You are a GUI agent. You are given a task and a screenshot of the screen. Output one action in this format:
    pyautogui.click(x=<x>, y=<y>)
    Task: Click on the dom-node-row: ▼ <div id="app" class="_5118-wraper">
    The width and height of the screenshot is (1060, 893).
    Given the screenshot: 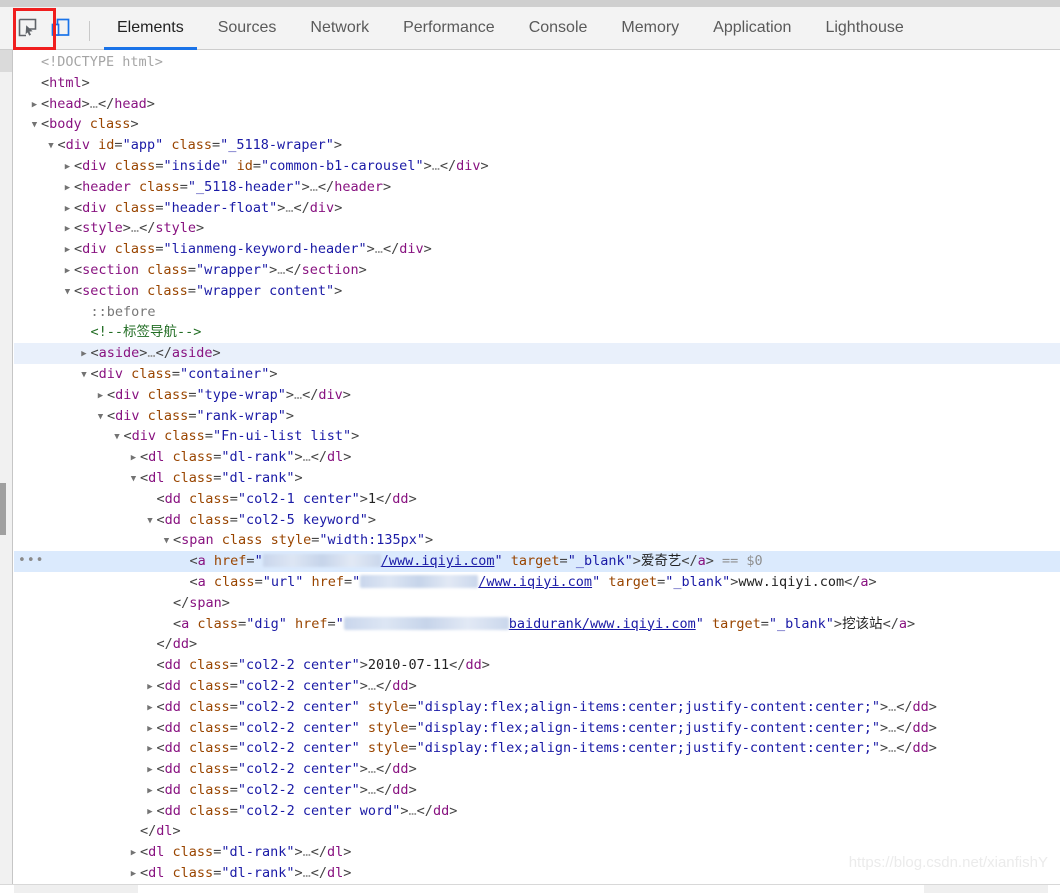 What is the action you would take?
    pyautogui.click(x=537, y=145)
    